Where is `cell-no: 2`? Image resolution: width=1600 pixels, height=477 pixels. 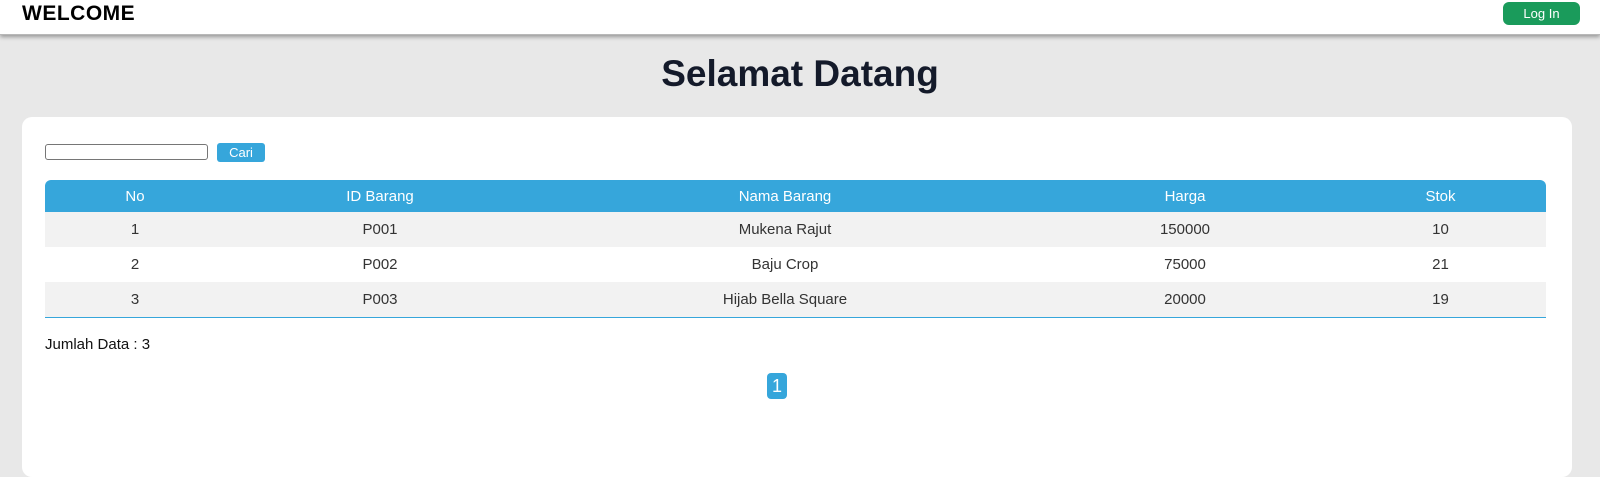
cell-no: 2 is located at coordinates (135, 264).